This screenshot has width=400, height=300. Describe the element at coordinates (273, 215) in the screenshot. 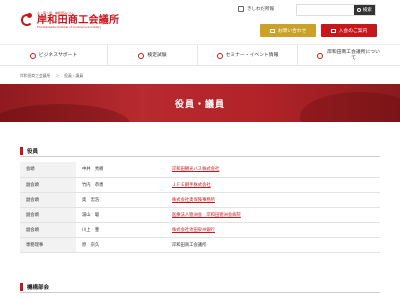

I see `officer-organization-cell: 医療法人徳洲会 岸和田徳洲会病院` at that location.